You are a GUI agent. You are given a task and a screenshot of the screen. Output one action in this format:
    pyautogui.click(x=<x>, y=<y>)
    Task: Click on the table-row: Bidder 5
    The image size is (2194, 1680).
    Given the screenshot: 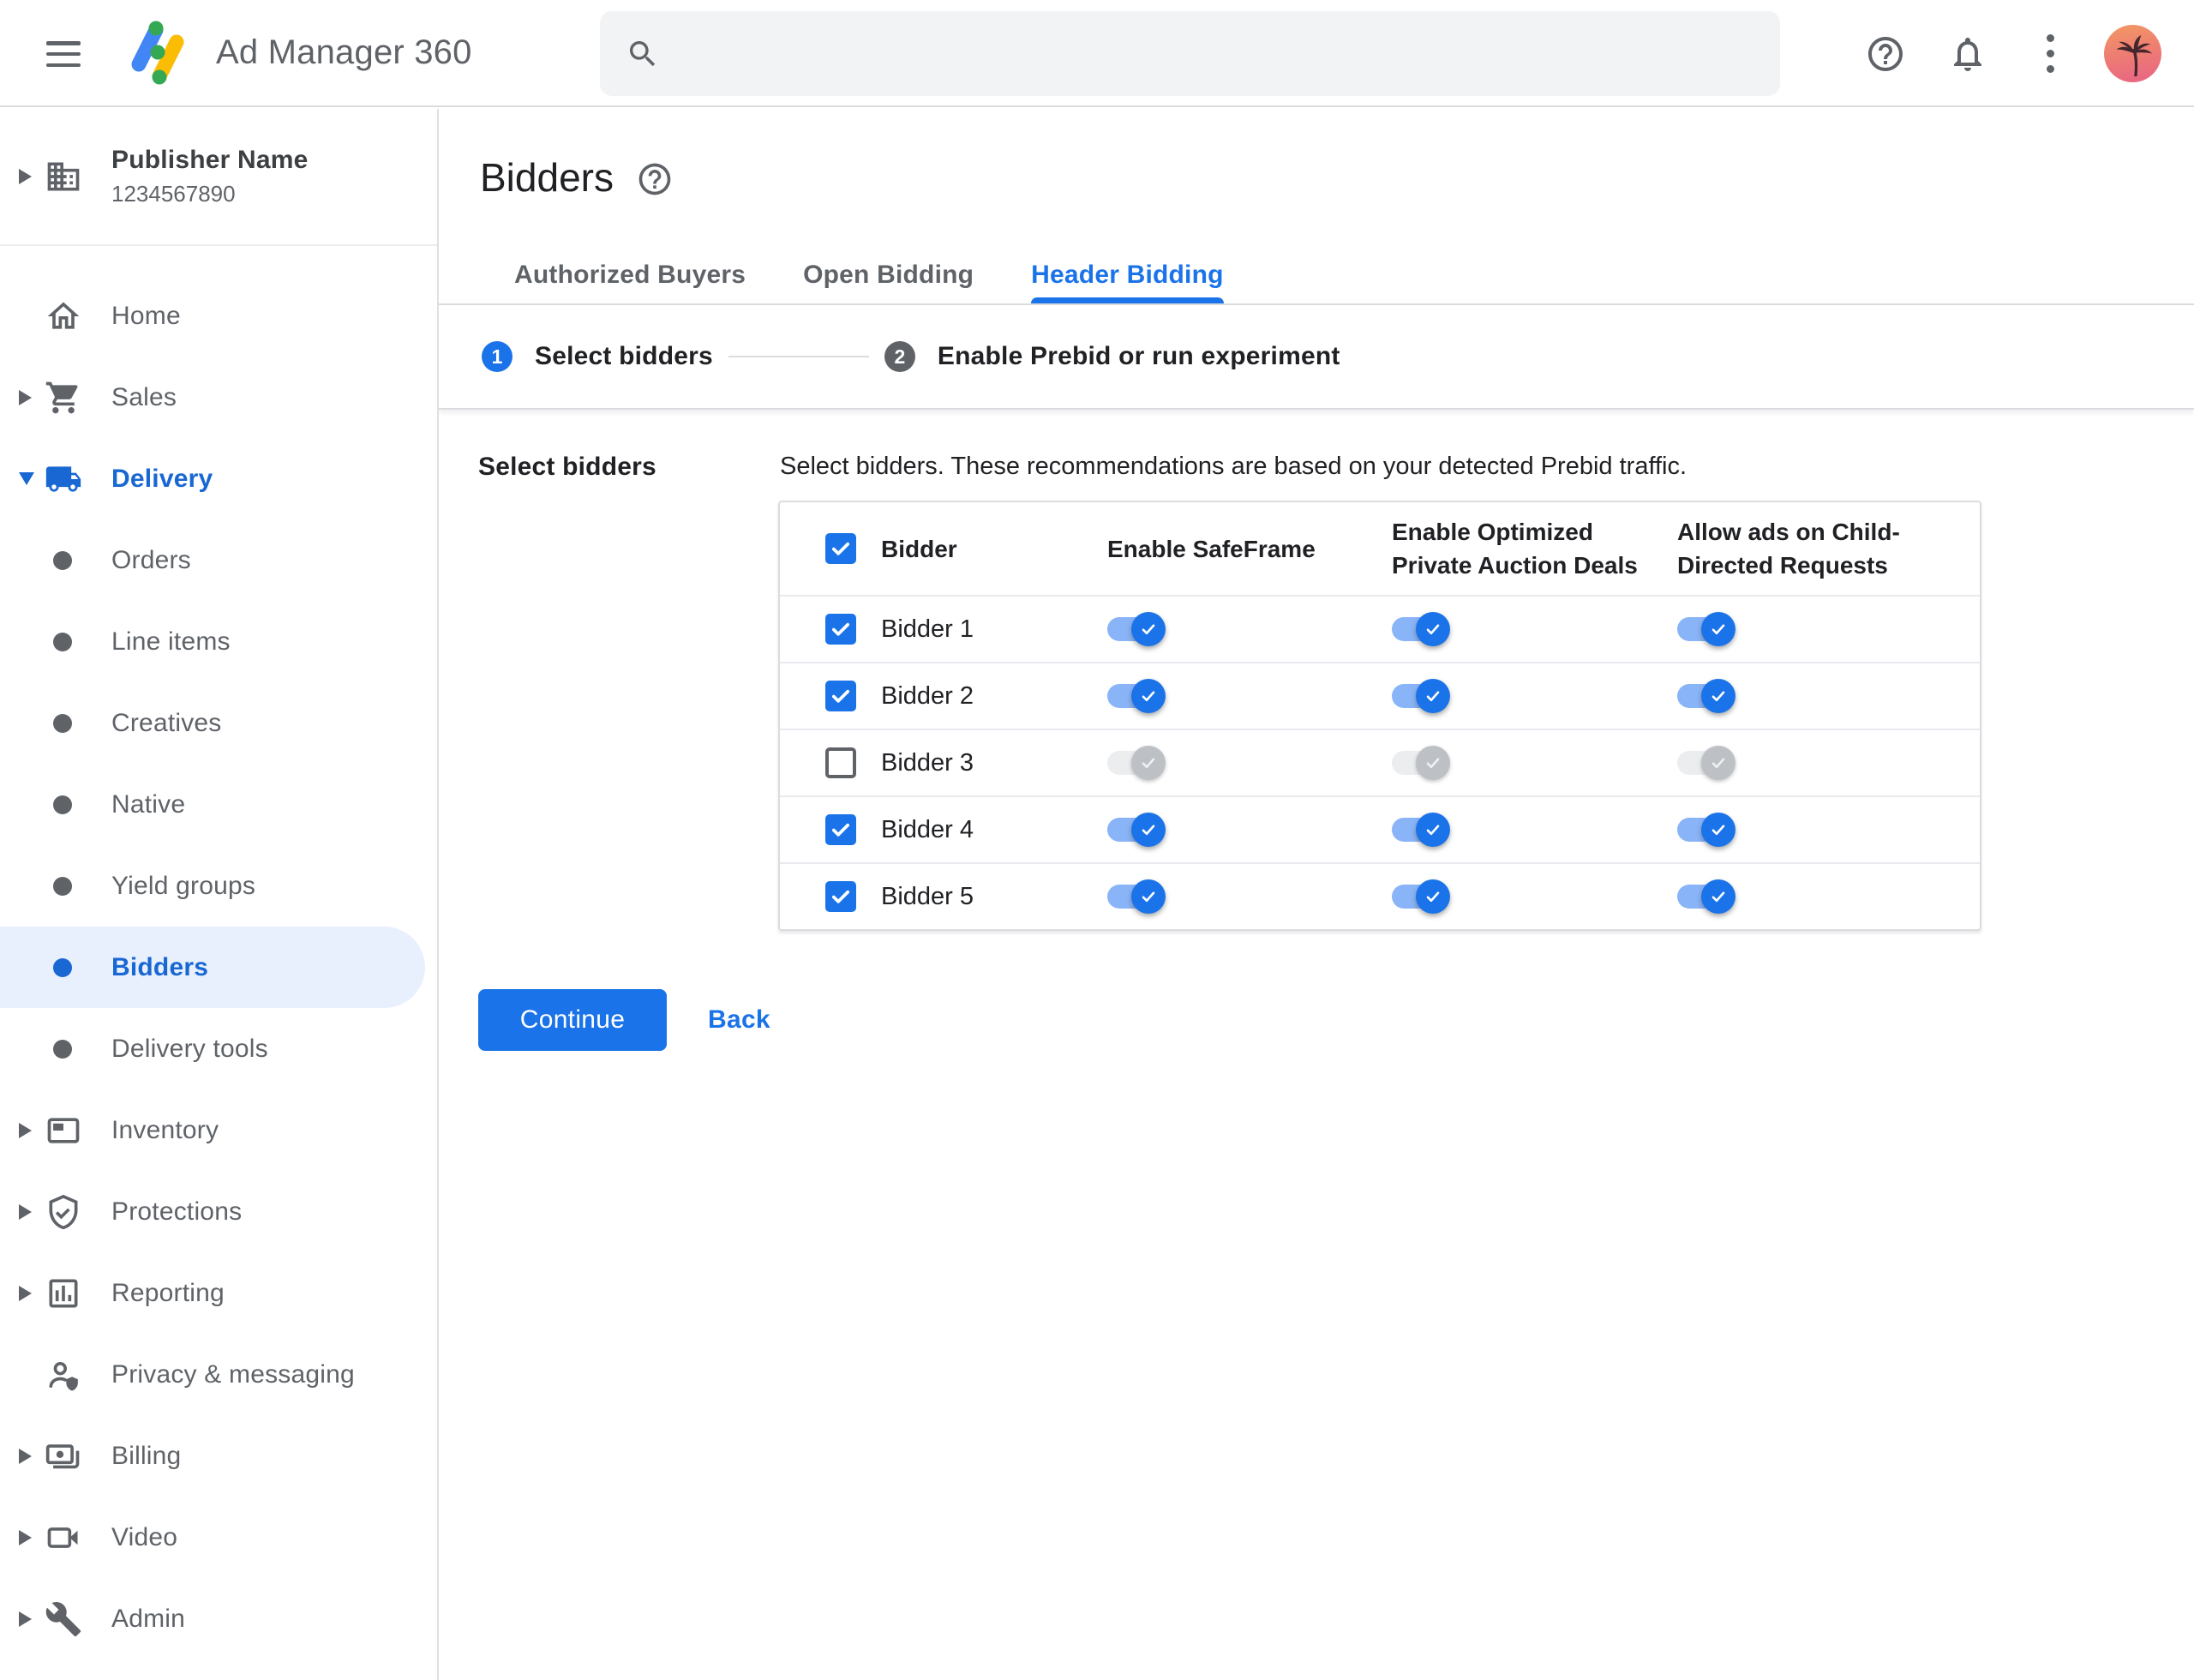 What is the action you would take?
    pyautogui.click(x=1380, y=895)
    